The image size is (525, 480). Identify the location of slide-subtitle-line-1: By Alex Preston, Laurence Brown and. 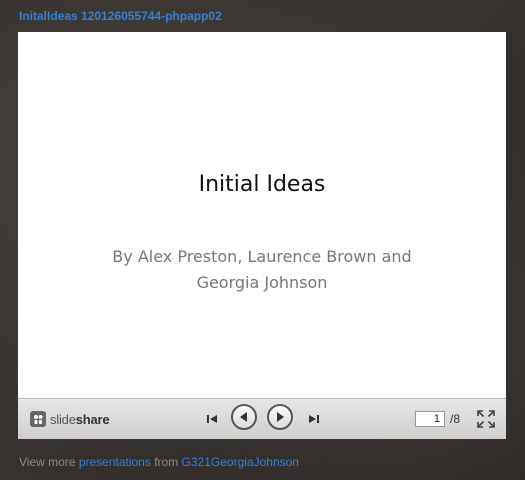
(262, 256).